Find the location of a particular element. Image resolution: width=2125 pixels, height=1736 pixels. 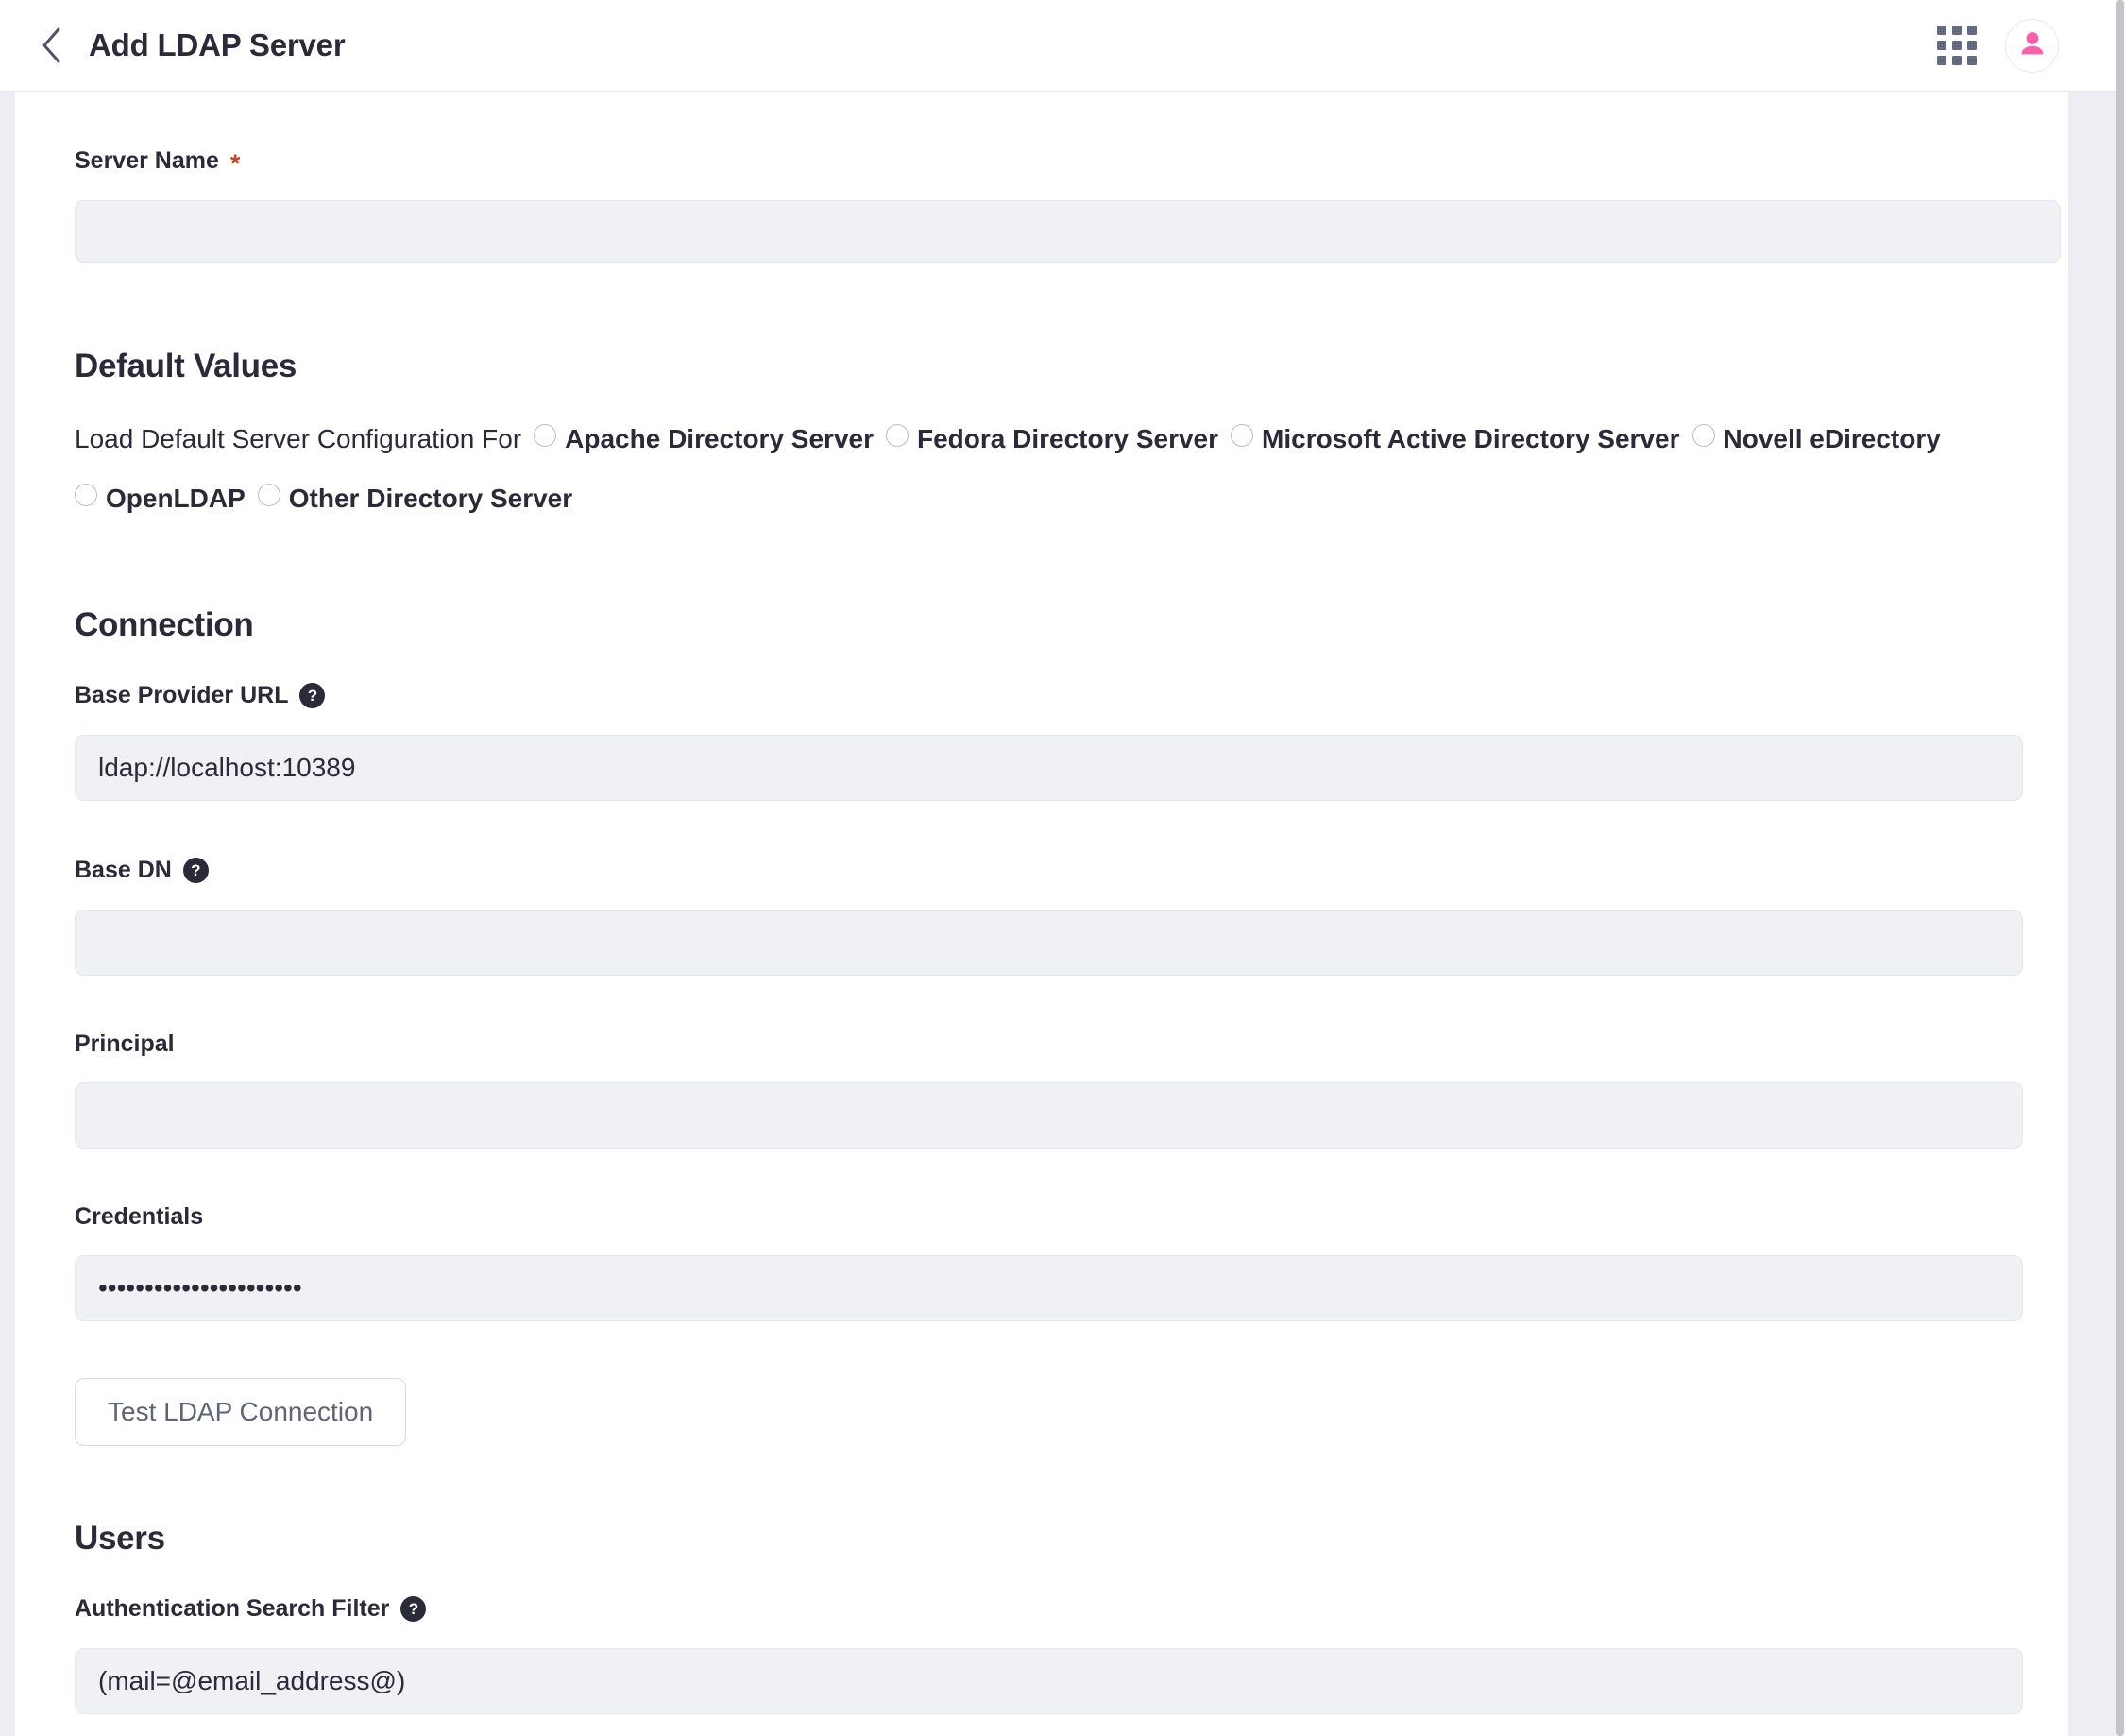

users-section: Users Authentication Search Filter ? is located at coordinates (1049, 1618).